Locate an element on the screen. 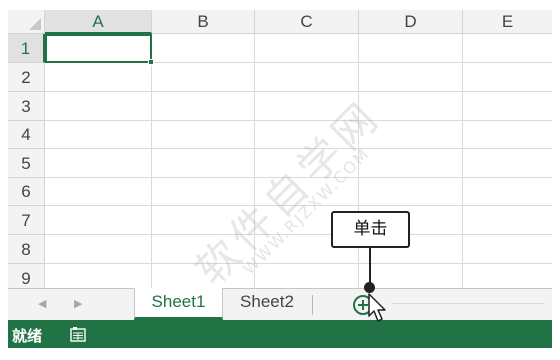  macro-record-icon is located at coordinates (78, 334).